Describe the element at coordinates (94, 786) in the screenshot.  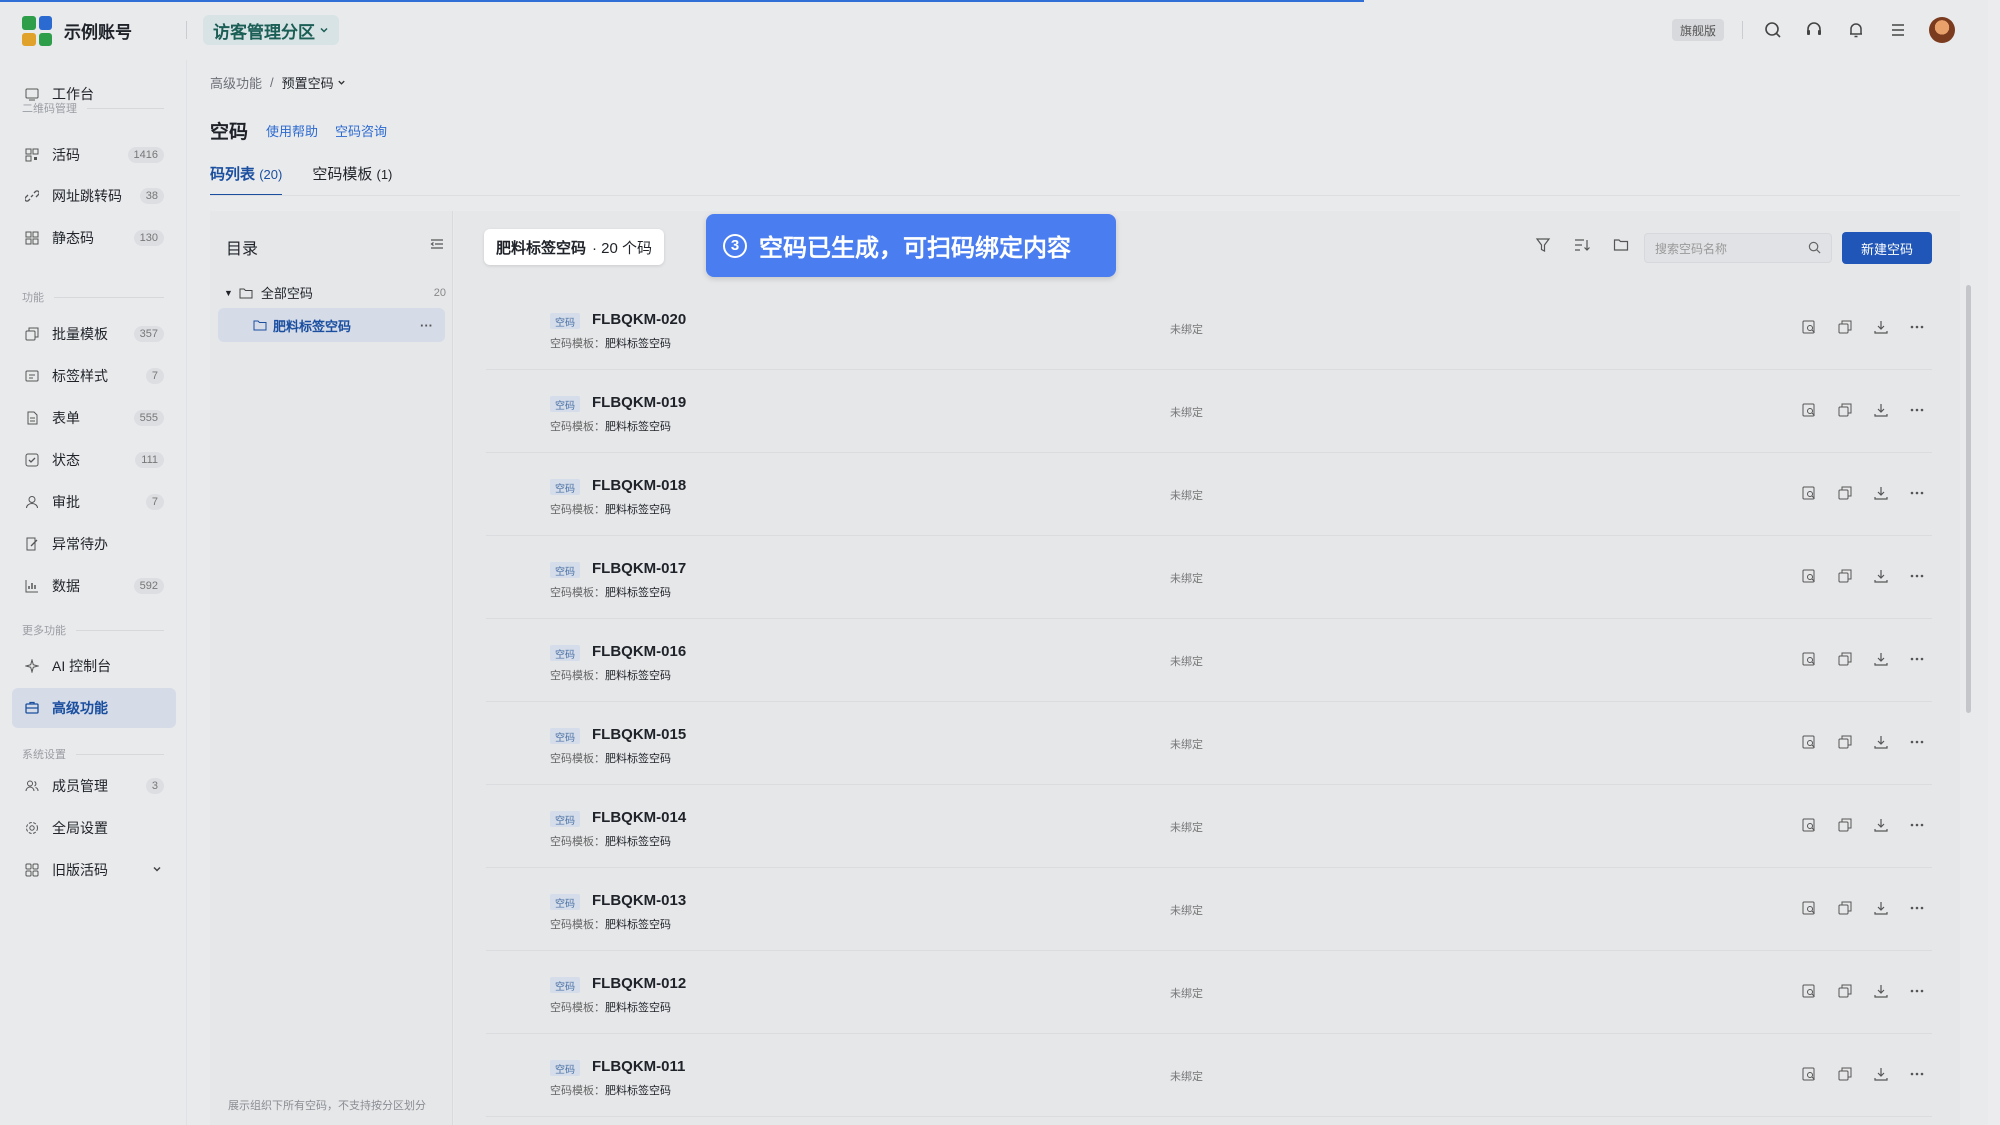
I see `sidebar-item-members: 成员管理 3` at that location.